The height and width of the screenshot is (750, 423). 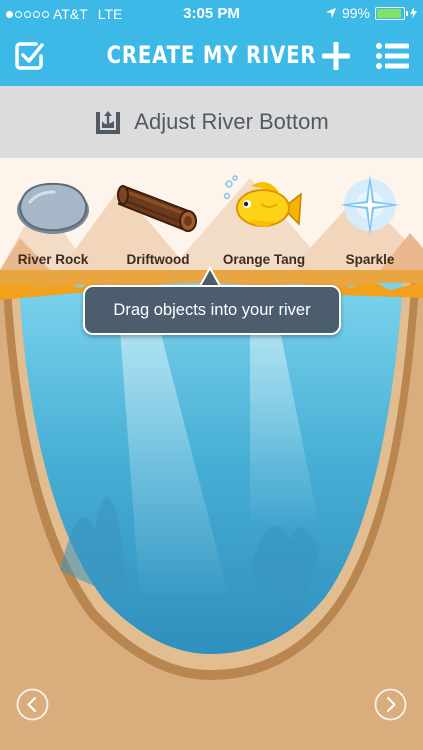 I want to click on orange-tang-fish-icon, so click(x=262, y=201).